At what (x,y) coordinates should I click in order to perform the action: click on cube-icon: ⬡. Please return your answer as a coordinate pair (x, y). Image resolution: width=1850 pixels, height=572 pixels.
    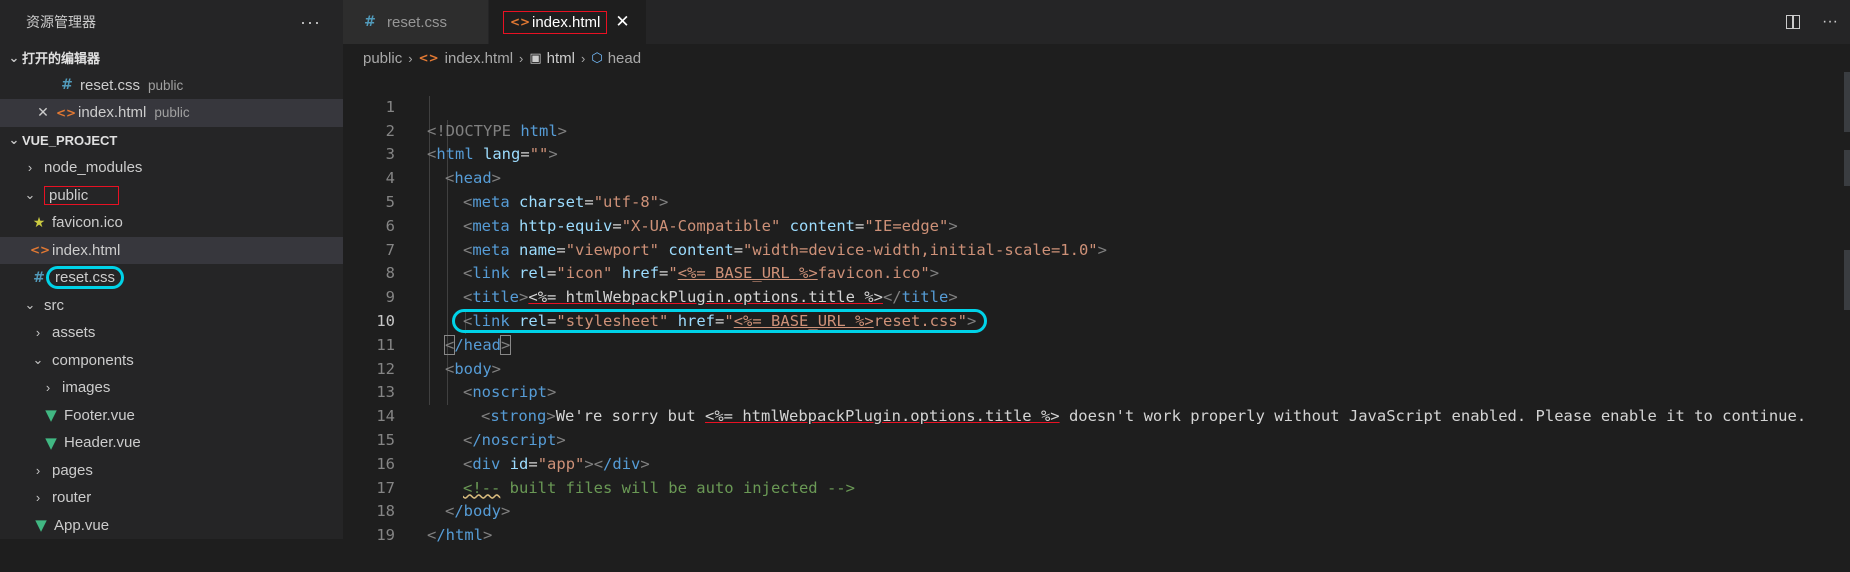
    Looking at the image, I should click on (597, 58).